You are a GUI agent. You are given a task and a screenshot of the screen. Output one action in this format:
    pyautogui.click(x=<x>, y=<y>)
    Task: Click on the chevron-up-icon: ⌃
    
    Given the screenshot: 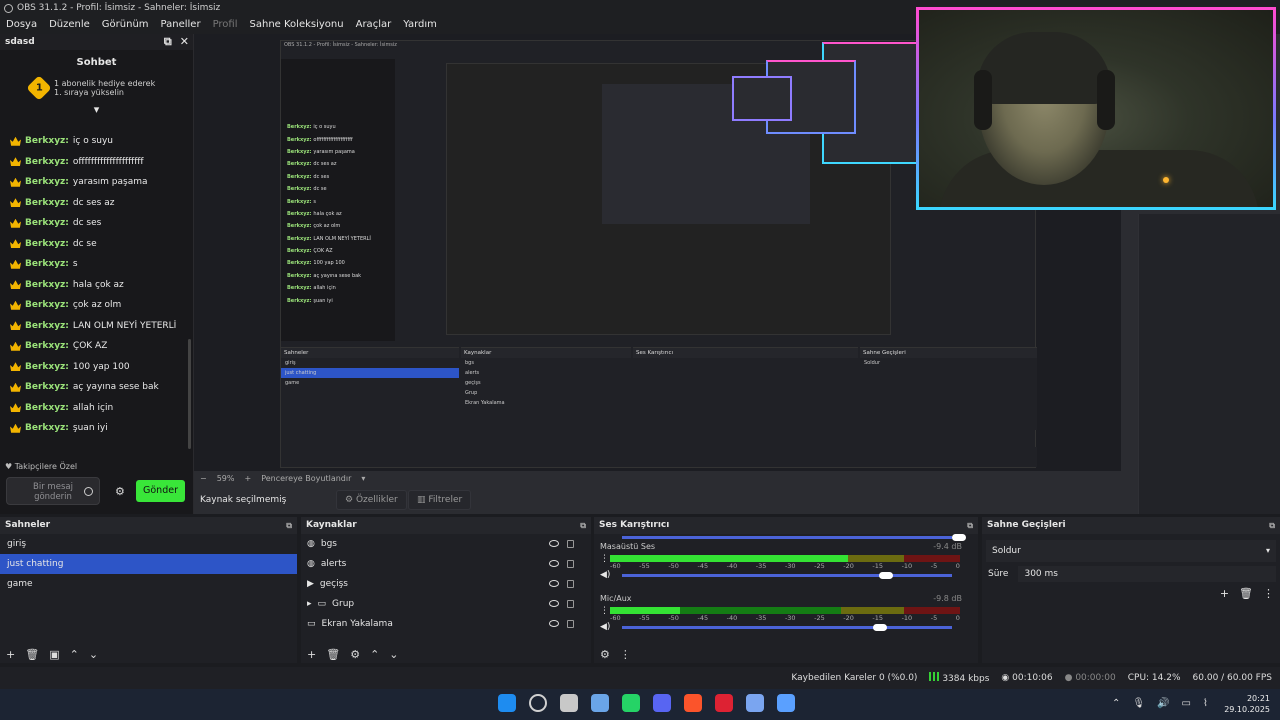 What is the action you would take?
    pyautogui.click(x=1116, y=703)
    